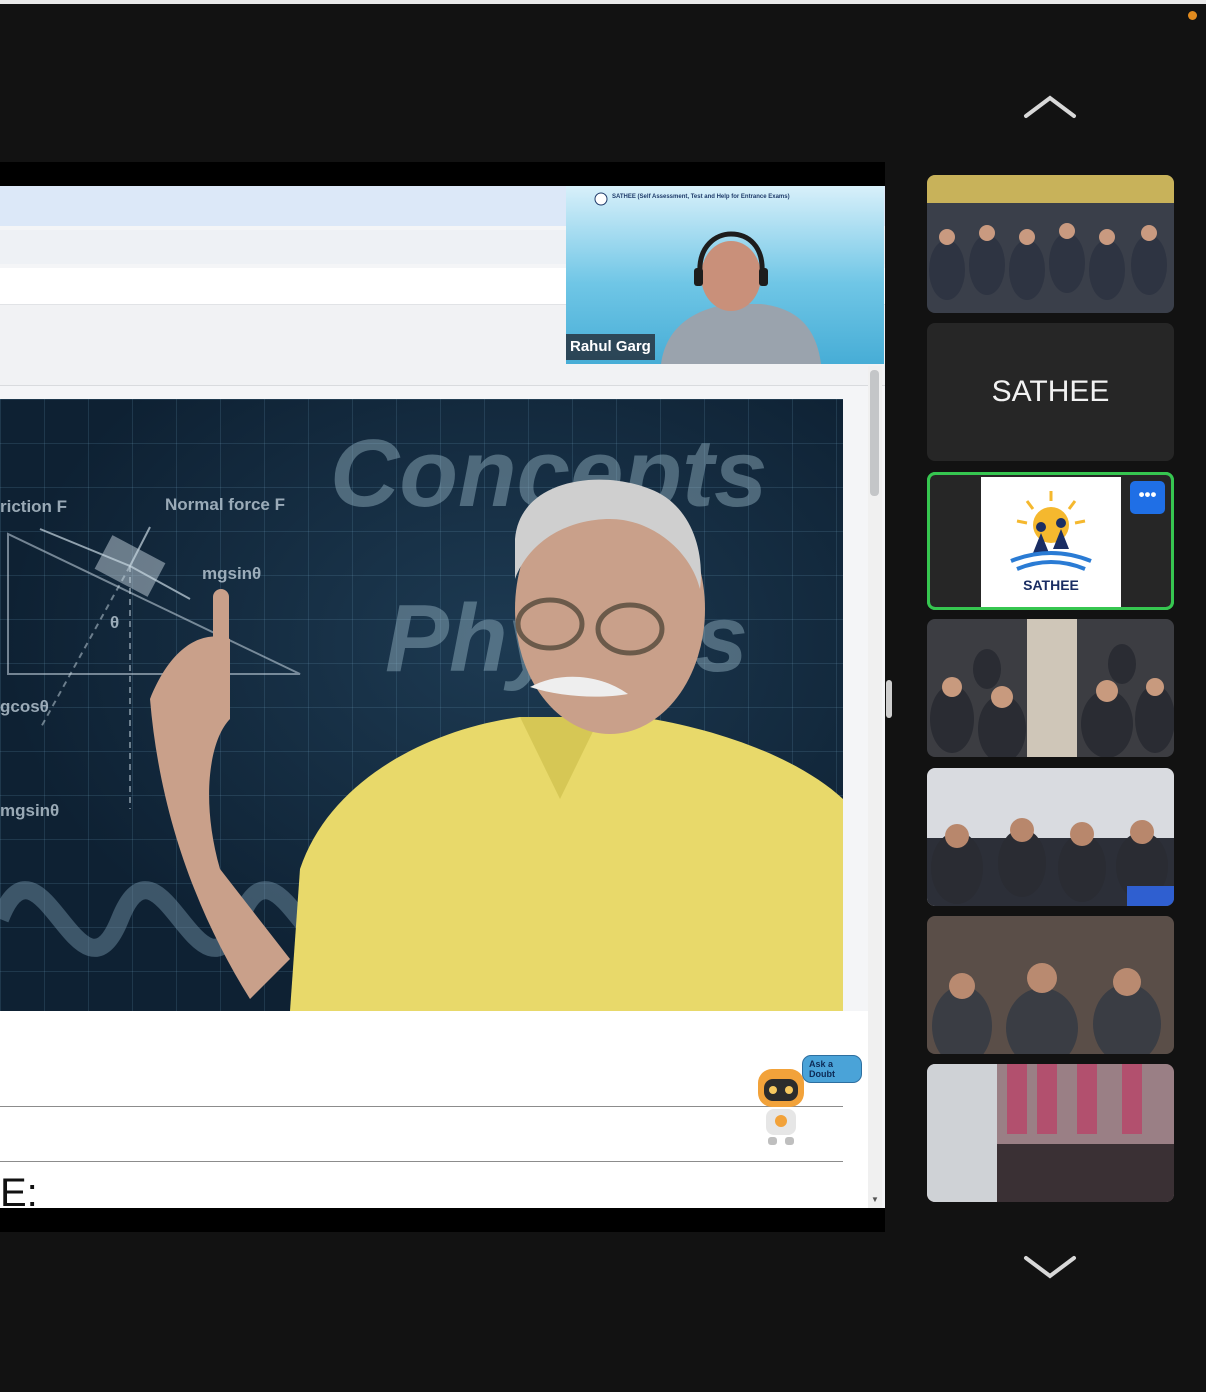  I want to click on participant-tile-name: SATHEE, so click(1050, 392).